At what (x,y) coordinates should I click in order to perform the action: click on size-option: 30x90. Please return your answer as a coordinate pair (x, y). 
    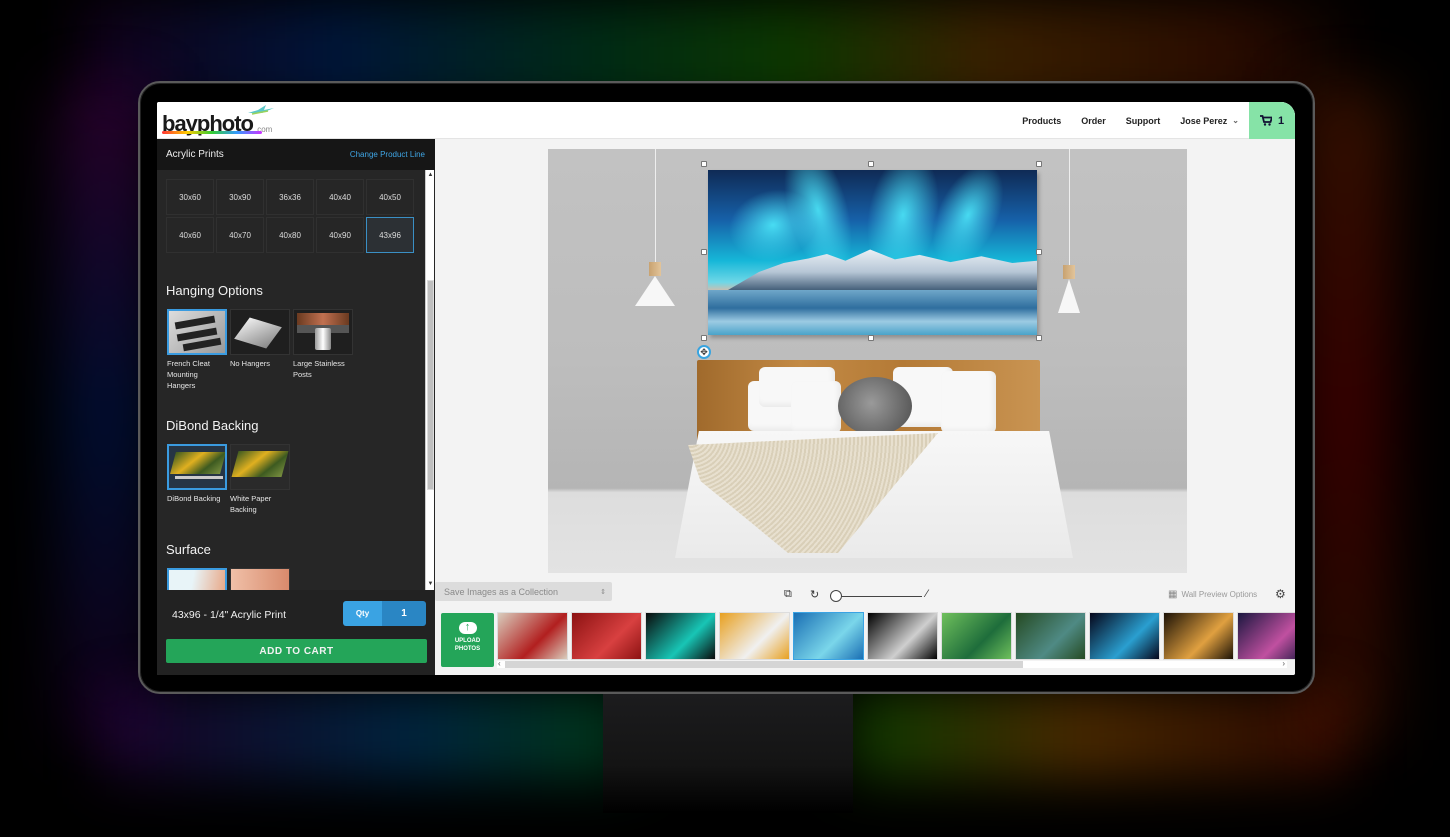
    Looking at the image, I should click on (240, 197).